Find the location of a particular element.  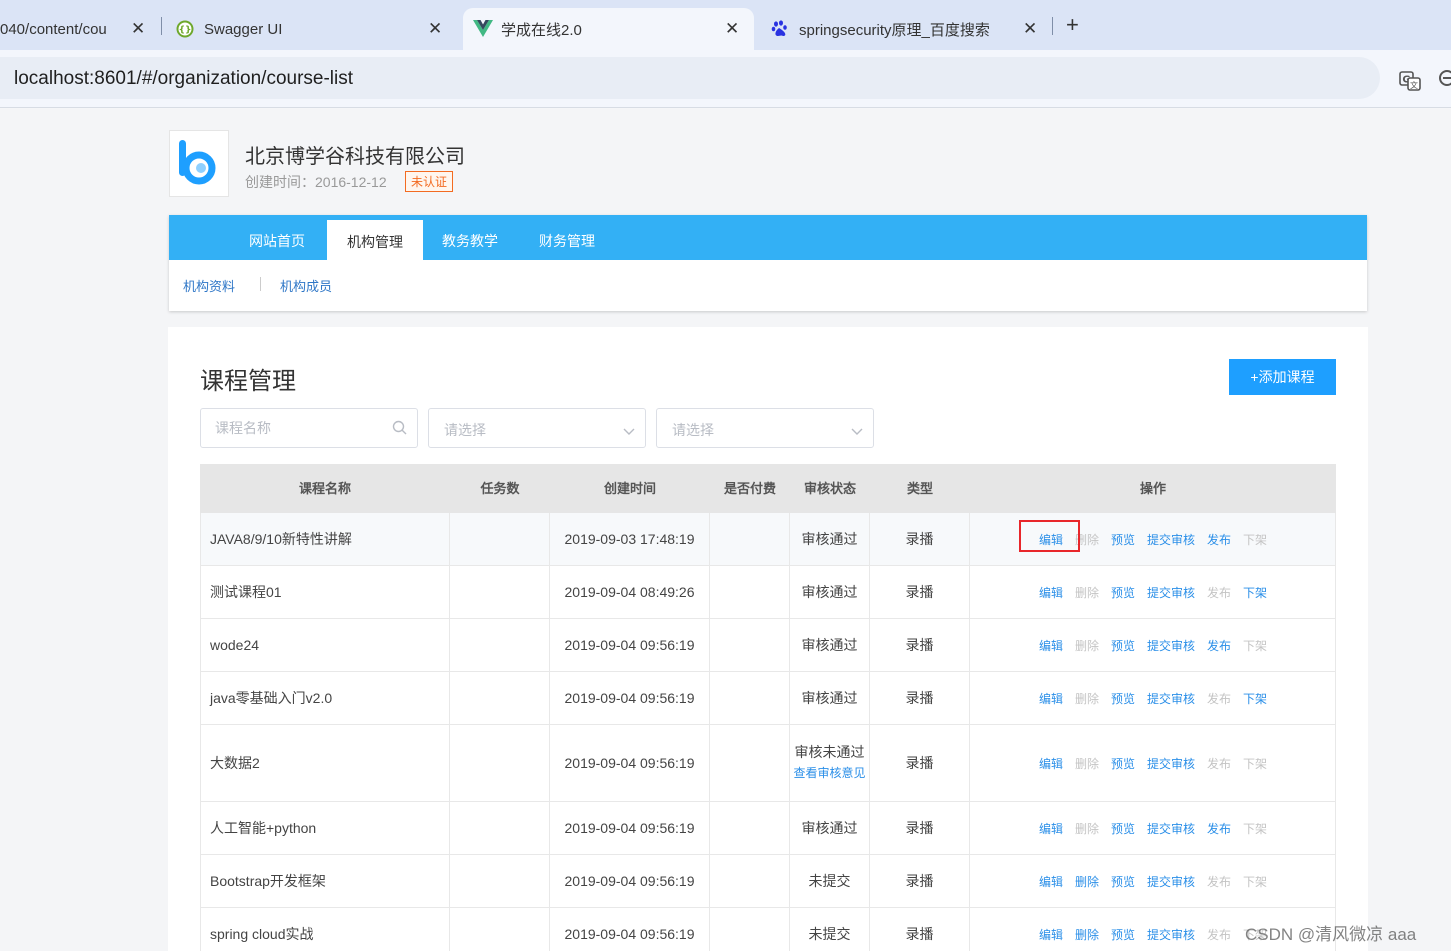

csdn-watermark: CSDN @清风微凉 aaa is located at coordinates (1331, 934).